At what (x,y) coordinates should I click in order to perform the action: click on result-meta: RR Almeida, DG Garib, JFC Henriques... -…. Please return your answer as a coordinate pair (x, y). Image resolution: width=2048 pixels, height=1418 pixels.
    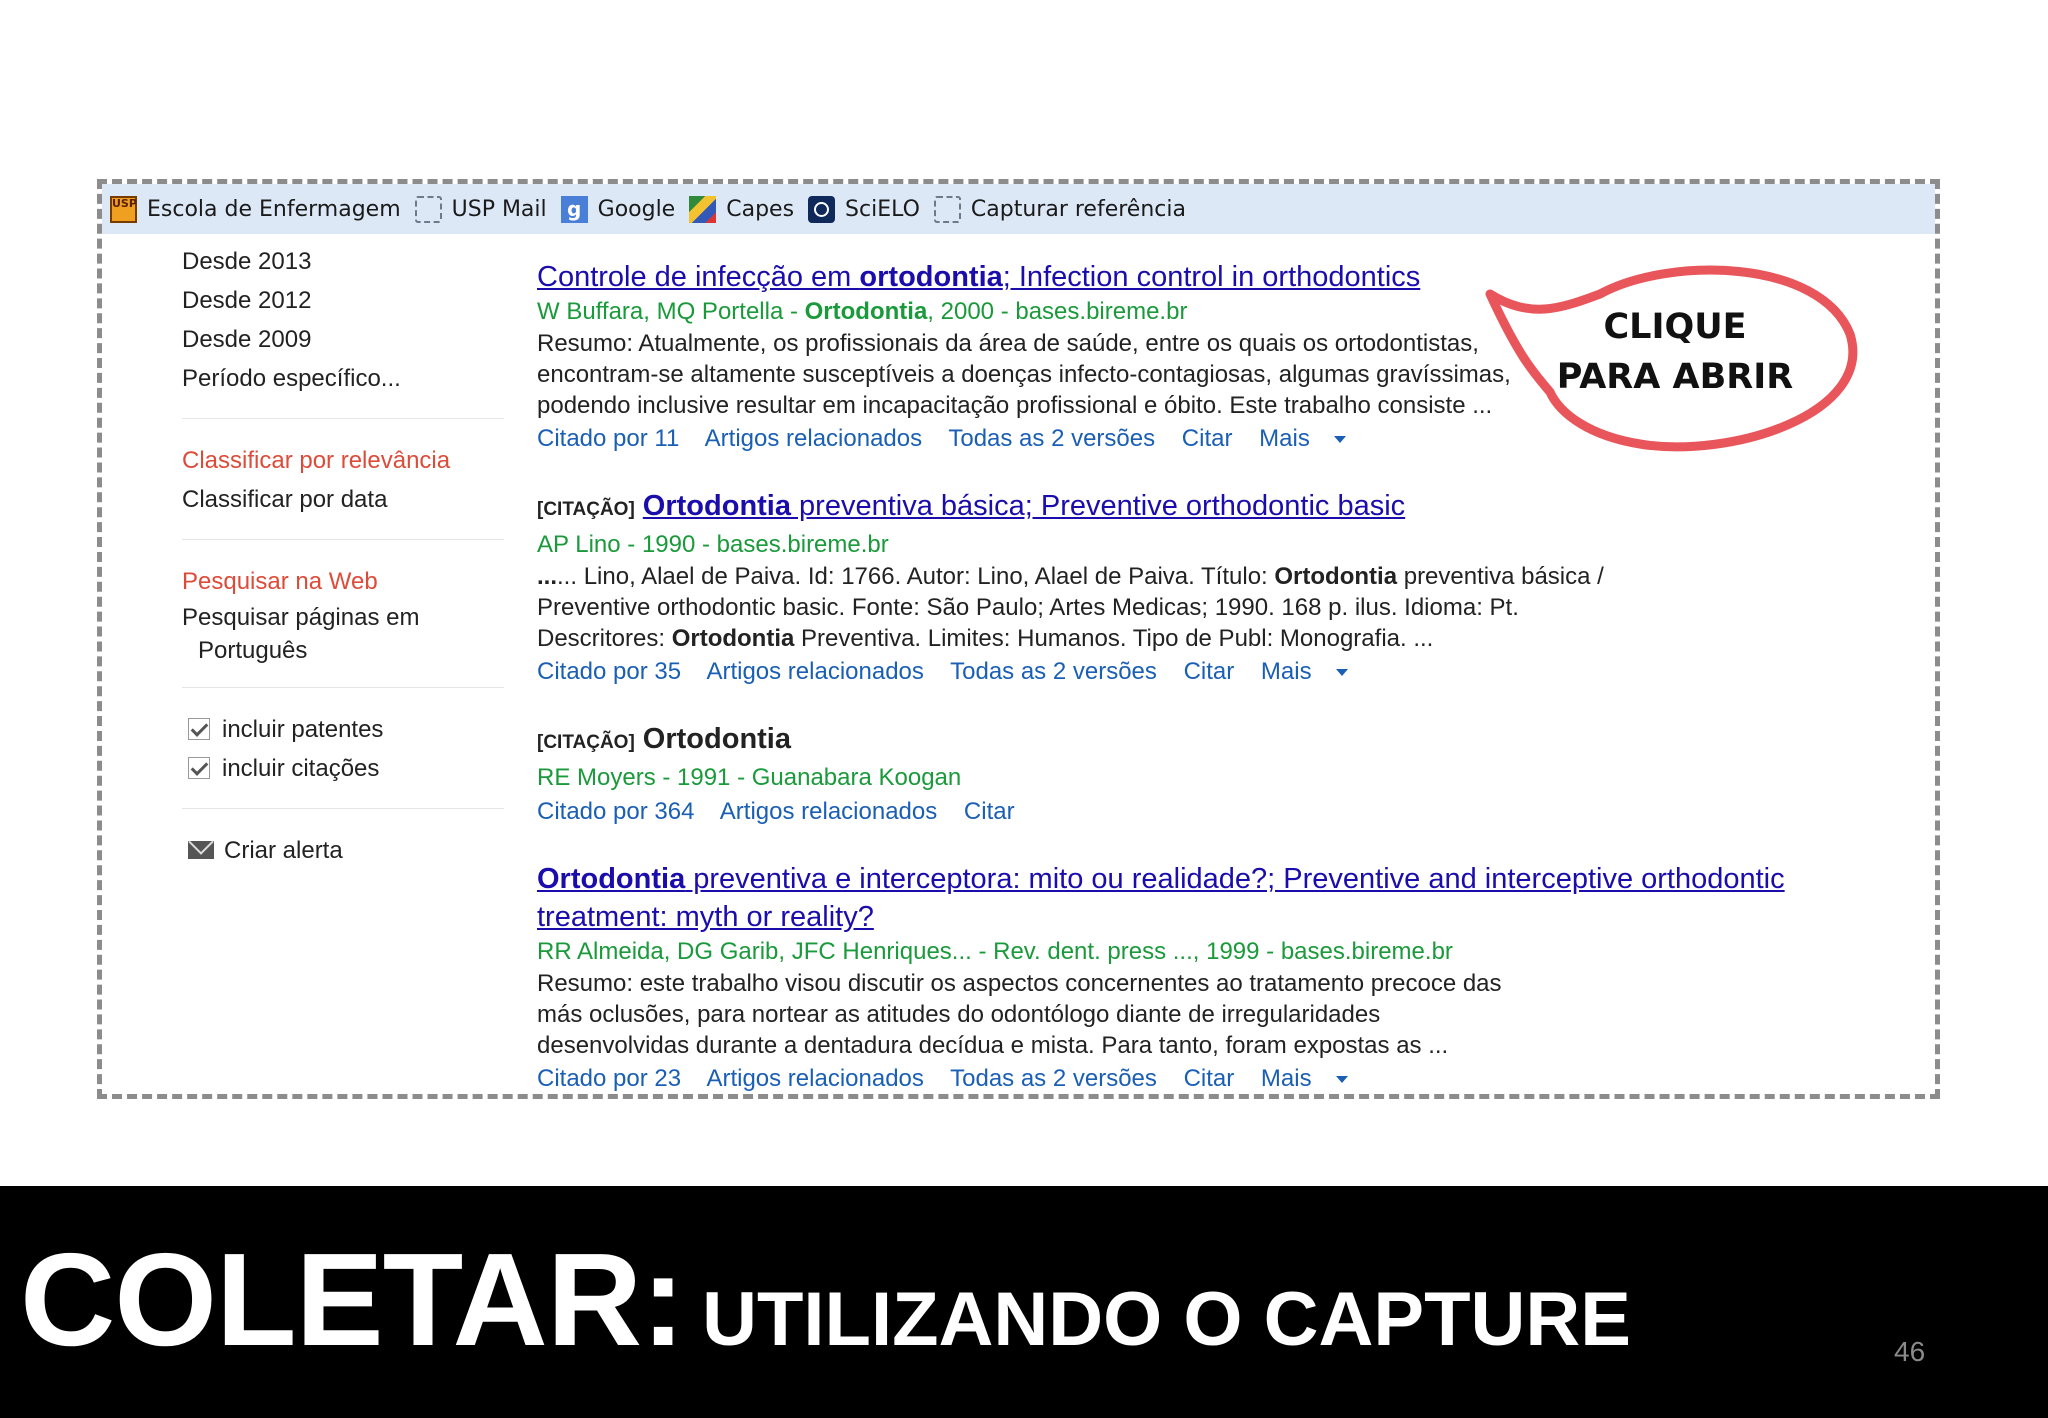
    Looking at the image, I should click on (995, 951).